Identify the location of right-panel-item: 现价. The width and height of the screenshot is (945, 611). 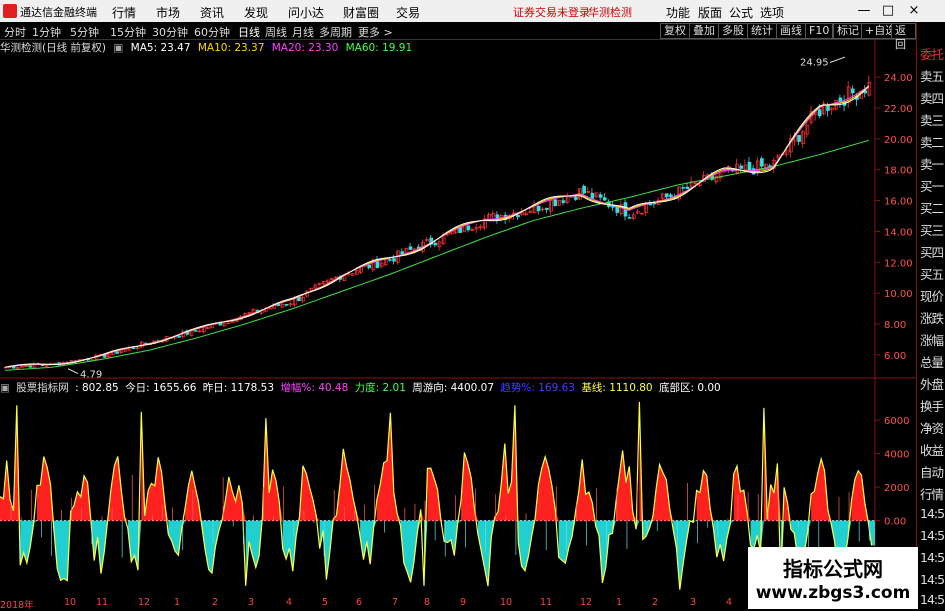
(932, 295).